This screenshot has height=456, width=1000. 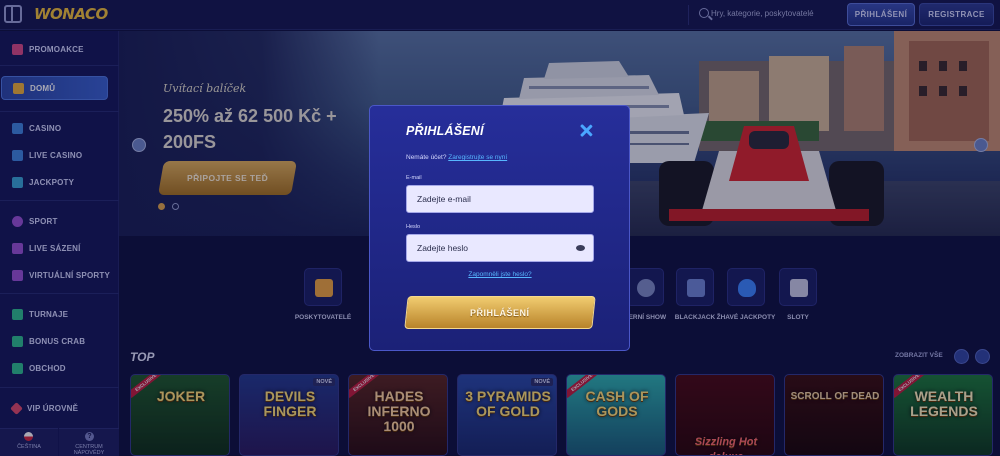 I want to click on email-field, so click(x=500, y=199).